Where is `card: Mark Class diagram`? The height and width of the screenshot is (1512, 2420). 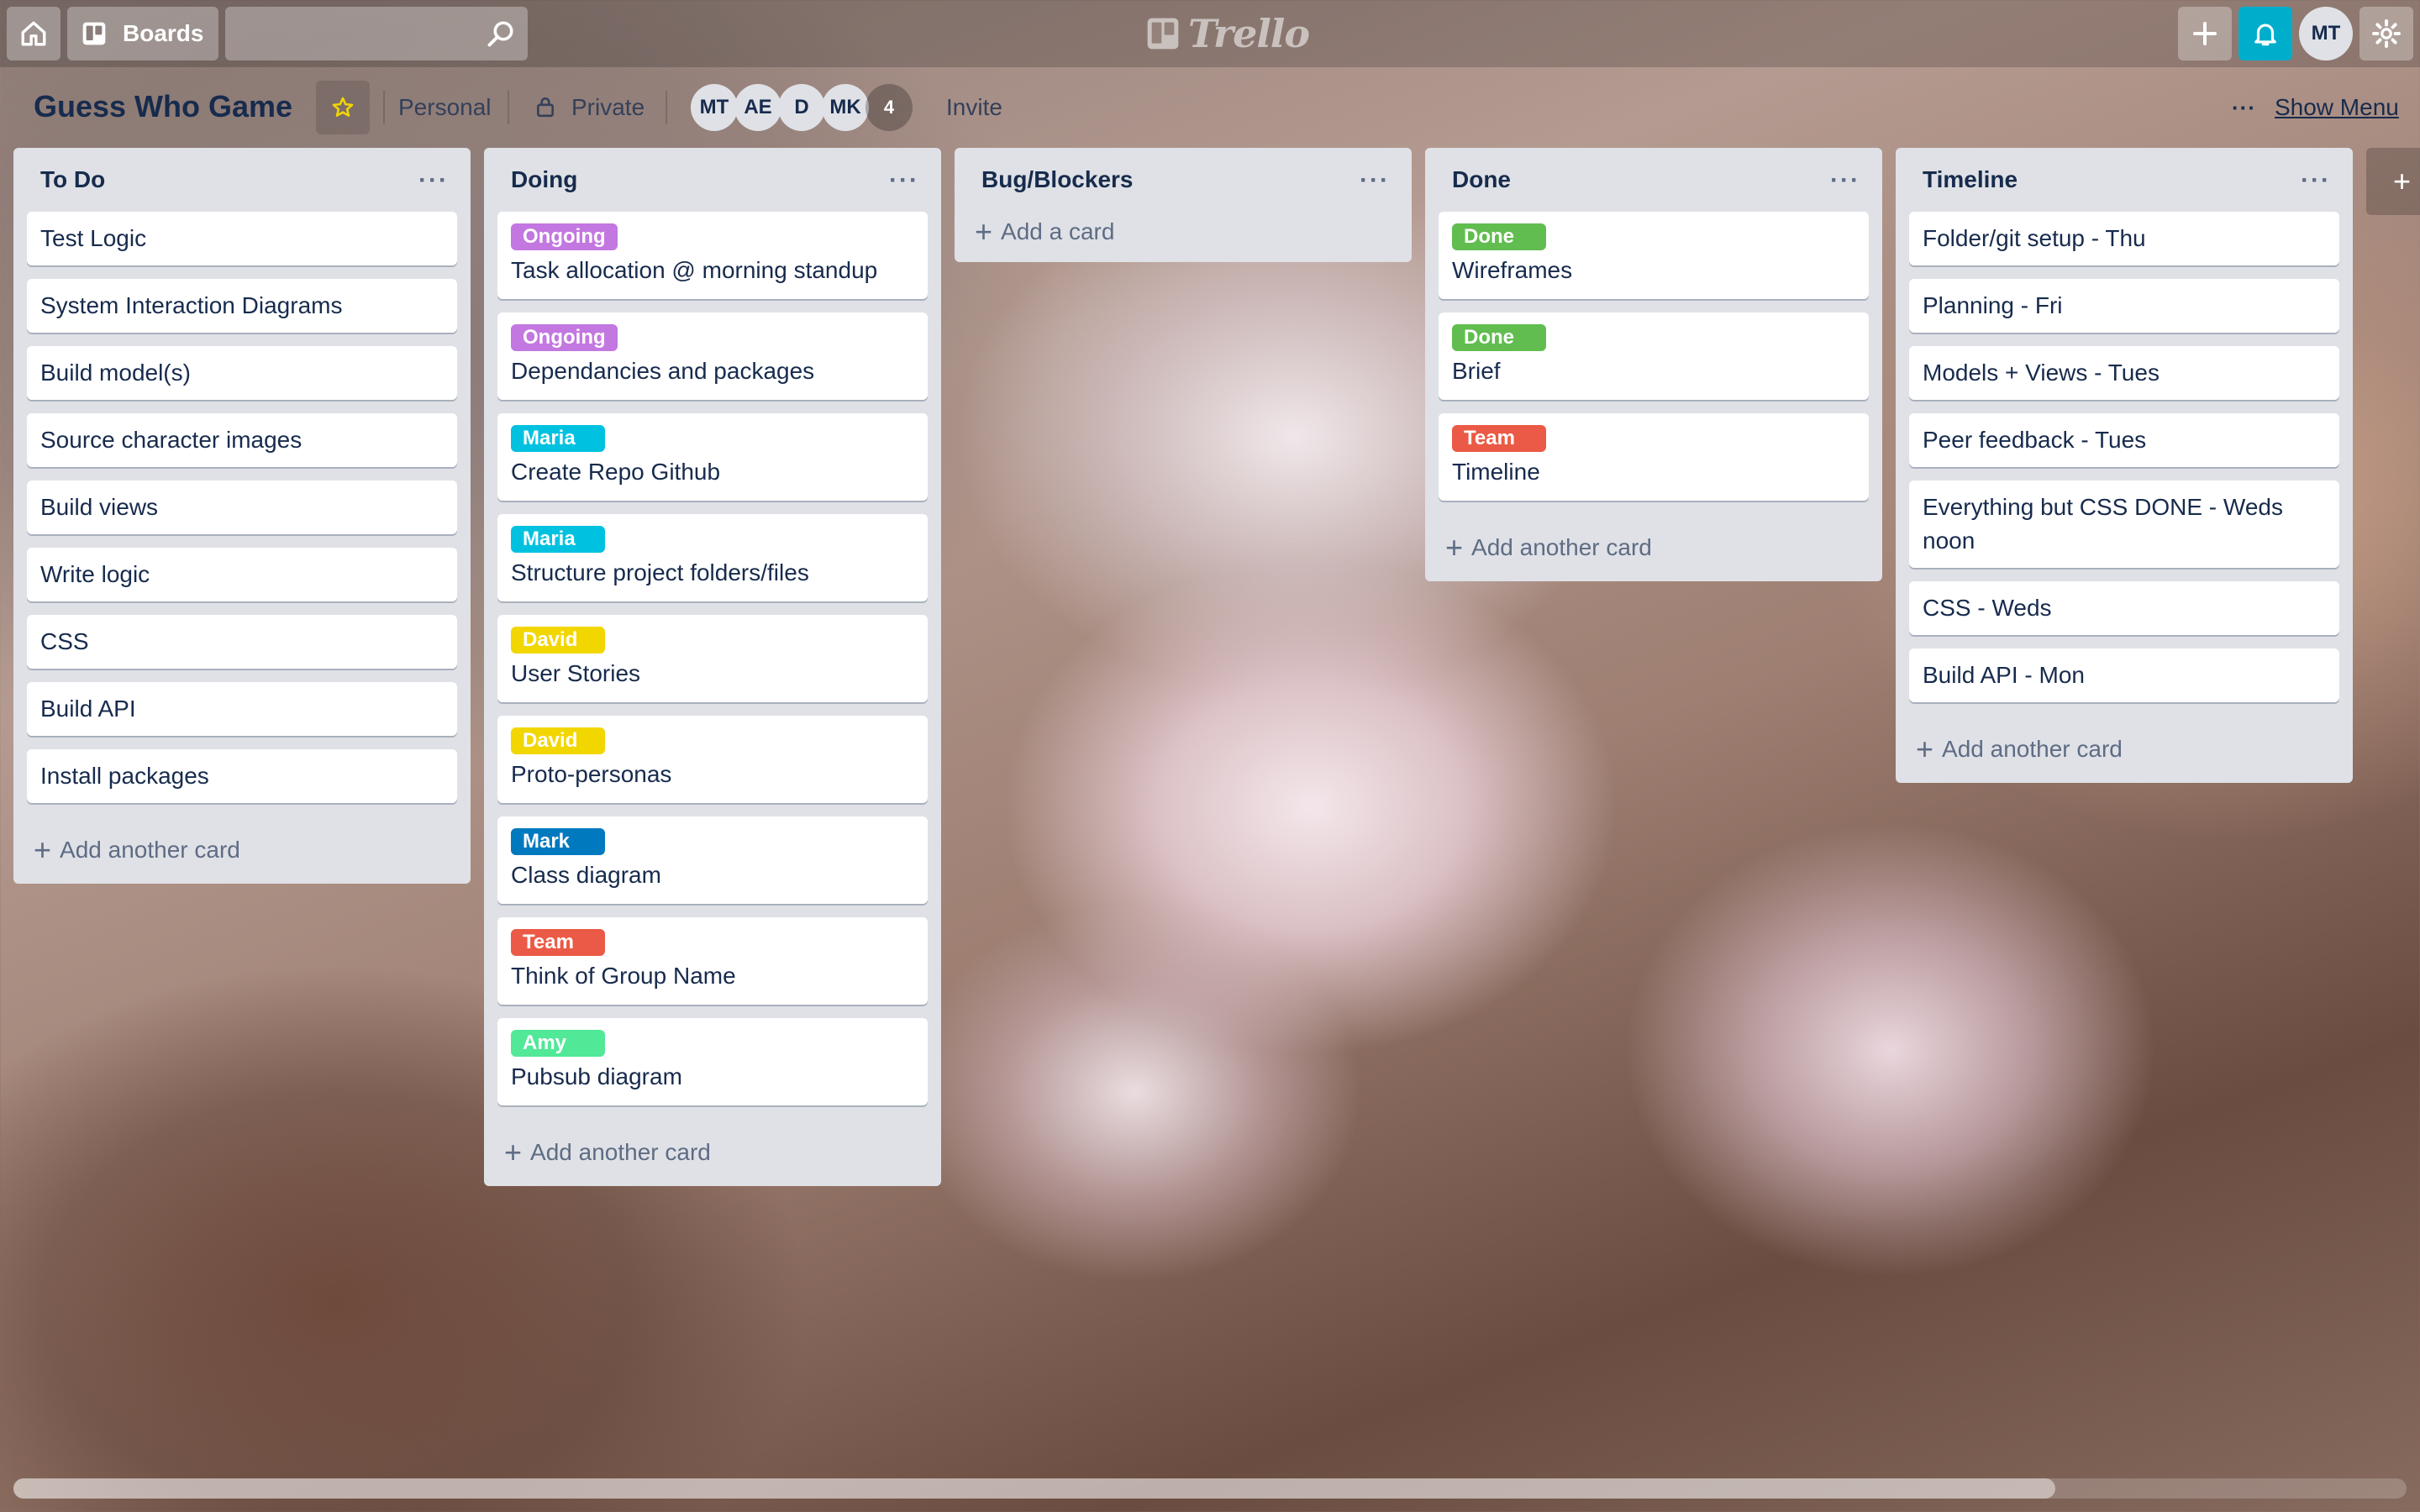
card: Mark Class diagram is located at coordinates (712, 860).